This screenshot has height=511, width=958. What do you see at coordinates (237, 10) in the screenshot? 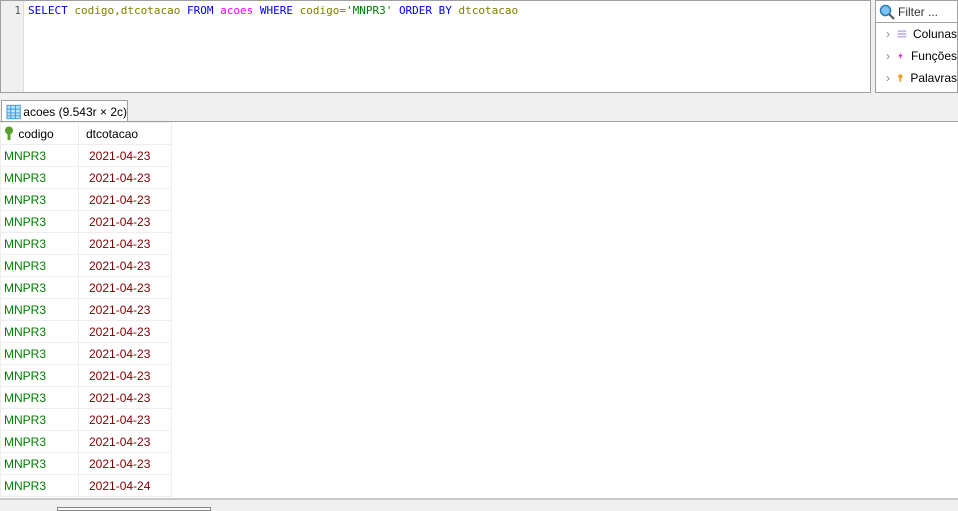
I see `sql-table: acoes` at bounding box center [237, 10].